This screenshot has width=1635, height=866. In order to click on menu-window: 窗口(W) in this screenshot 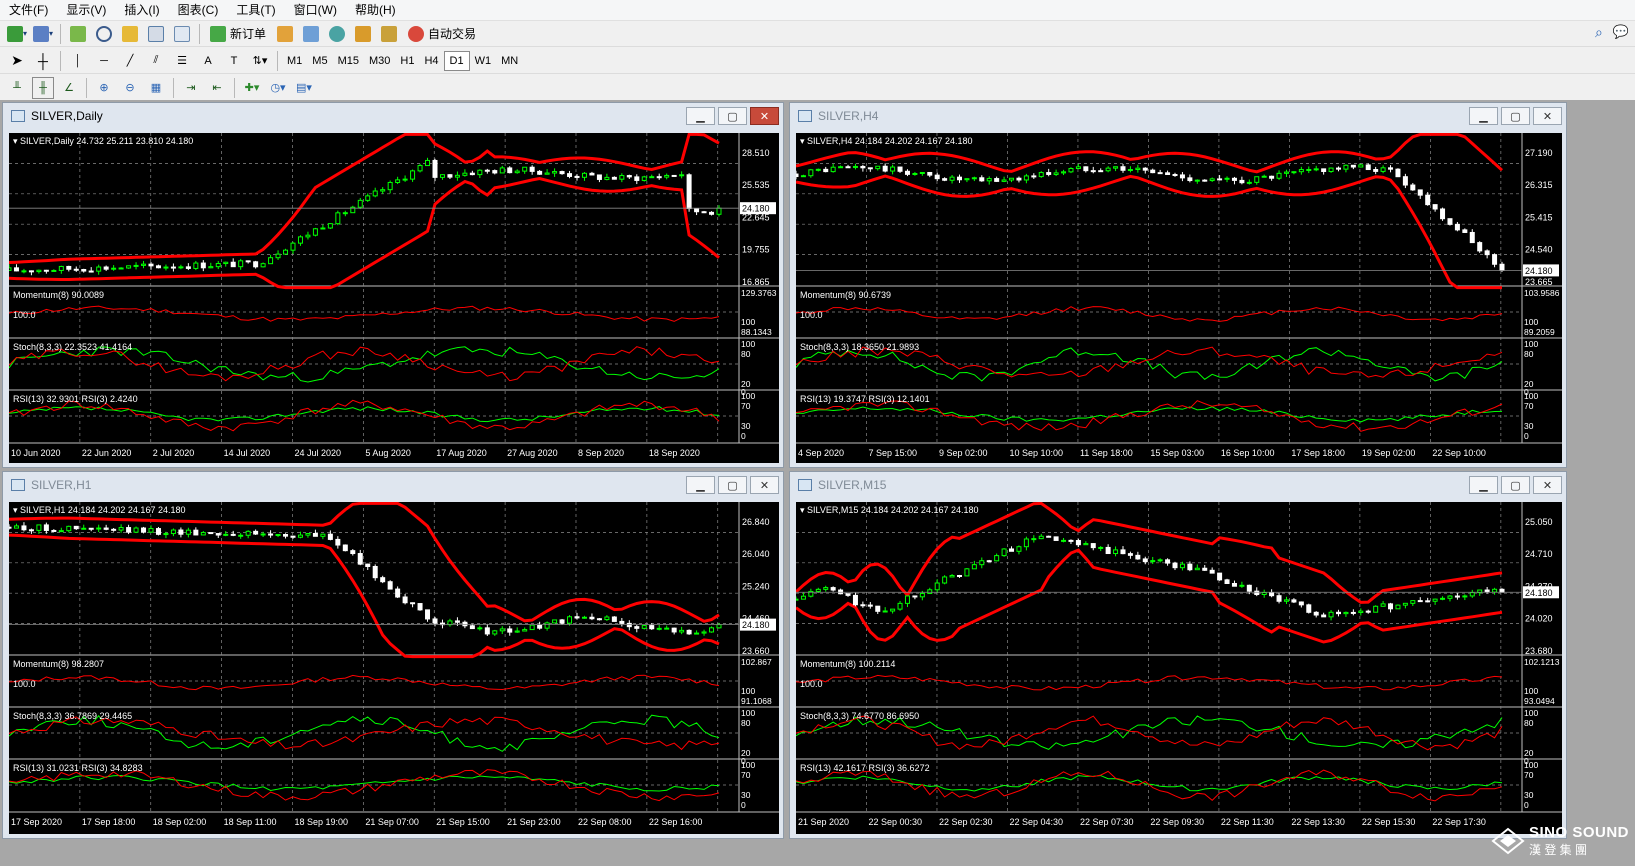, I will do `click(315, 10)`.